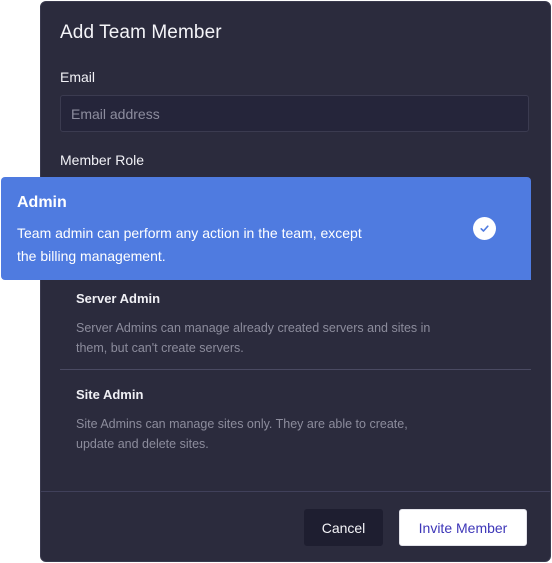  Describe the element at coordinates (78, 77) in the screenshot. I see `email-label: Email` at that location.